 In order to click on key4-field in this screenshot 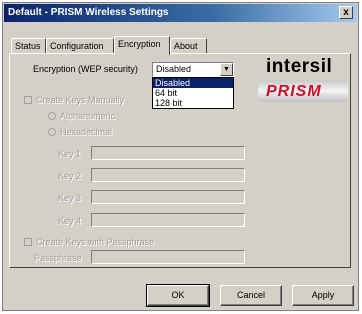, I will do `click(168, 220)`.